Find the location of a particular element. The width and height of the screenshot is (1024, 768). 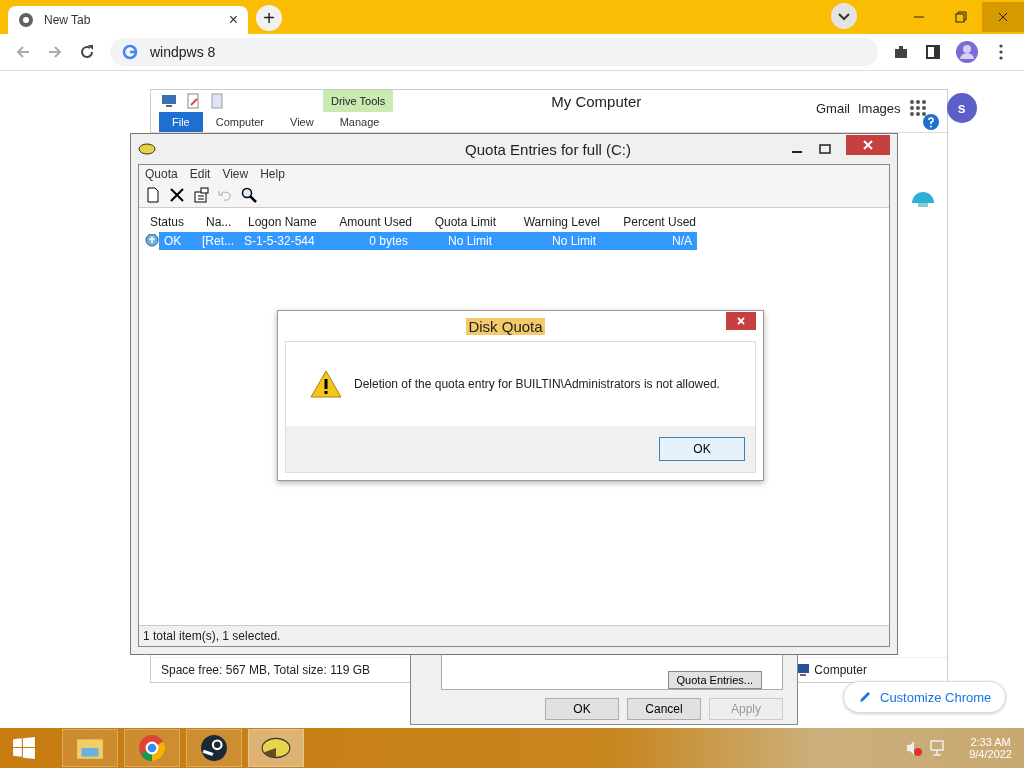

table-cell-text: OK is located at coordinates (173, 241).